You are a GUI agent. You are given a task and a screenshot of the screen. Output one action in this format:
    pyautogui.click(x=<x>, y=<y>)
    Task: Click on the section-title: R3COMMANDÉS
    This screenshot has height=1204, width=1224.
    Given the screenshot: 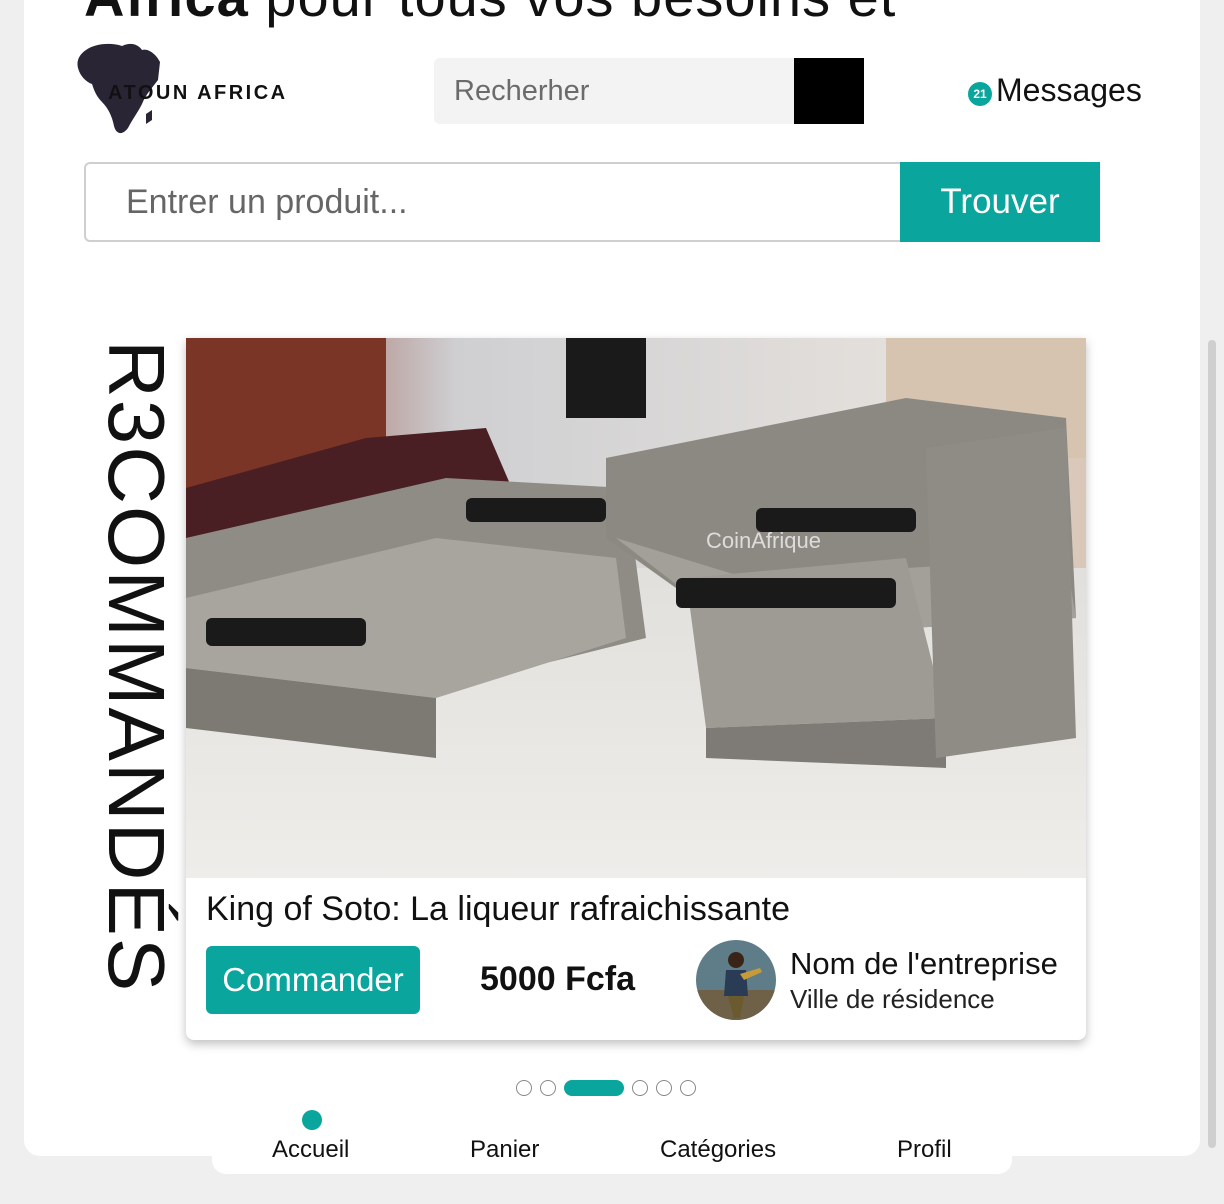 What is the action you would take?
    pyautogui.click(x=136, y=667)
    